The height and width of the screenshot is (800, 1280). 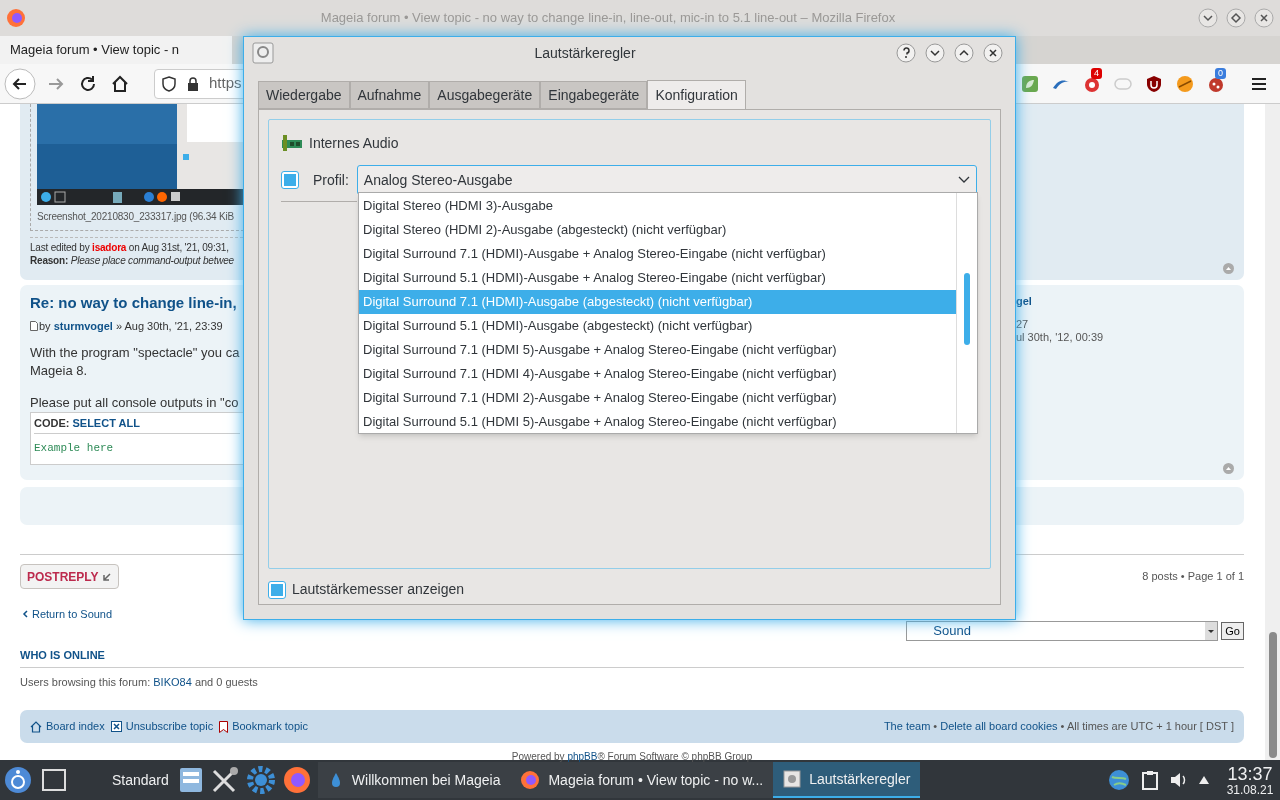 What do you see at coordinates (1232, 727) in the screenshot?
I see `bracket-text: ]` at bounding box center [1232, 727].